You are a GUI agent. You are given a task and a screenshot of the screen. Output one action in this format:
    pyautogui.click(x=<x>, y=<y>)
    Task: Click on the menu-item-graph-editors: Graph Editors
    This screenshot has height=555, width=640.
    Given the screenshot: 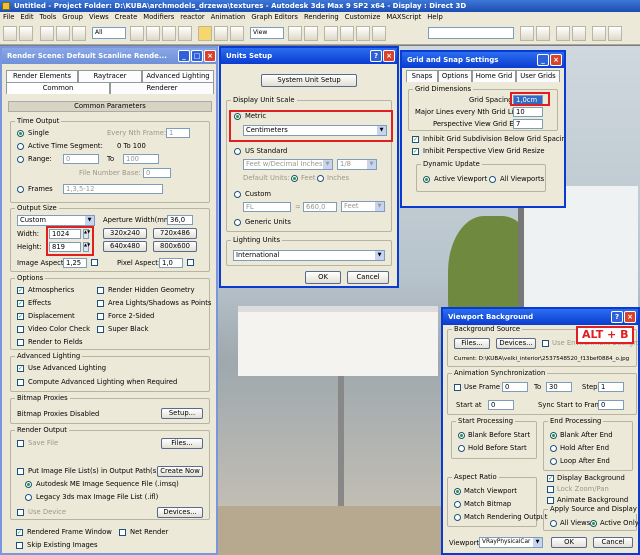 What is the action you would take?
    pyautogui.click(x=274, y=17)
    